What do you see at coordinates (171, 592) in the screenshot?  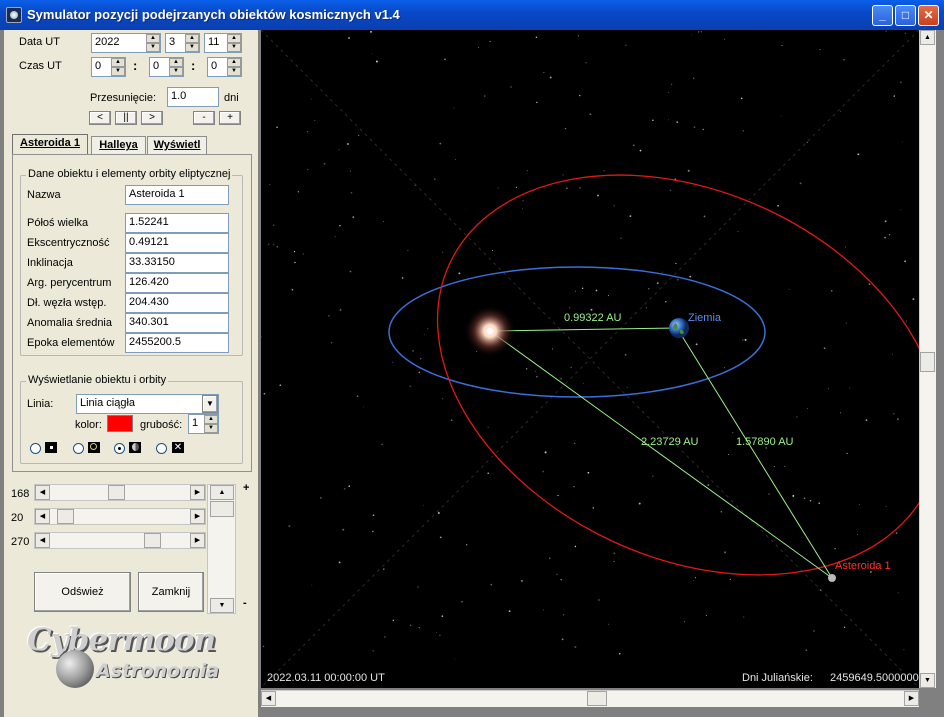 I see `close-button: Zamknij` at bounding box center [171, 592].